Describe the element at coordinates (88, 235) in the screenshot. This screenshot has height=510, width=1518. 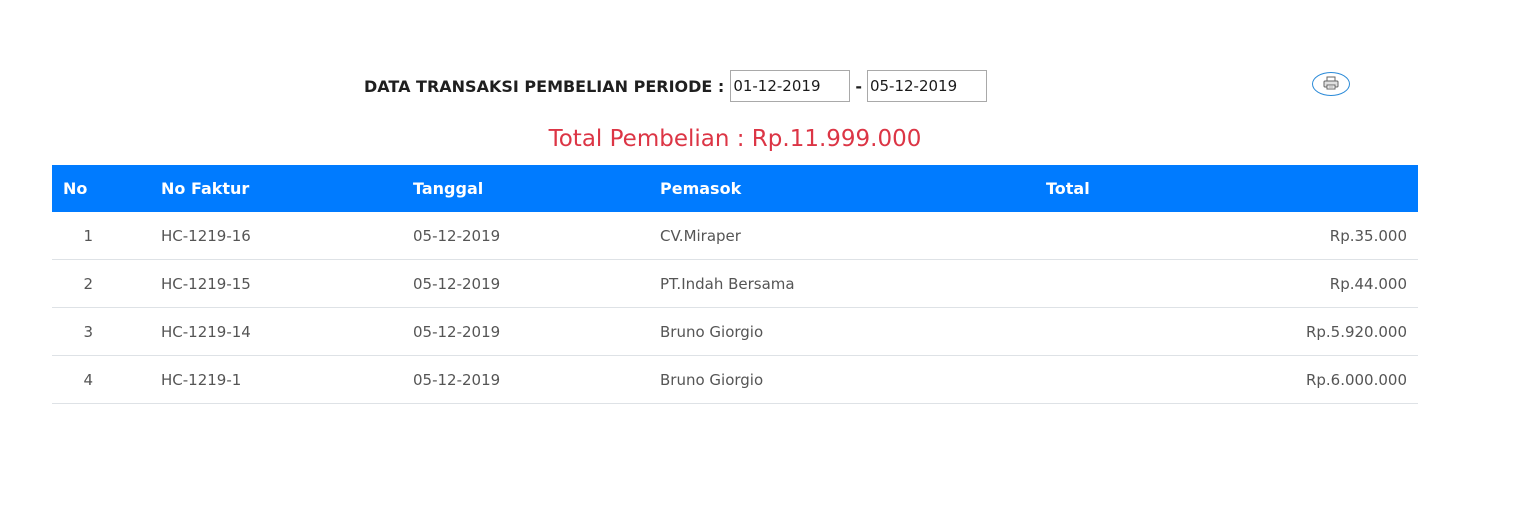
I see `cell-no: 1` at that location.